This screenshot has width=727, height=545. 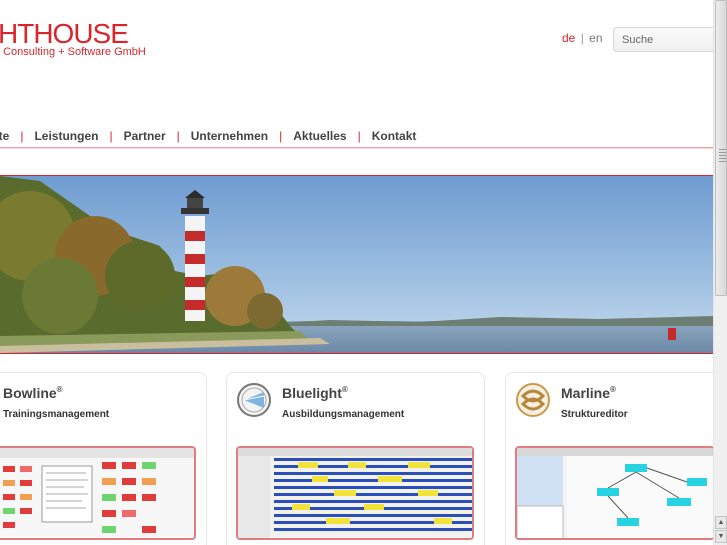 I want to click on nav-item-partner: Partner, so click(x=145, y=136).